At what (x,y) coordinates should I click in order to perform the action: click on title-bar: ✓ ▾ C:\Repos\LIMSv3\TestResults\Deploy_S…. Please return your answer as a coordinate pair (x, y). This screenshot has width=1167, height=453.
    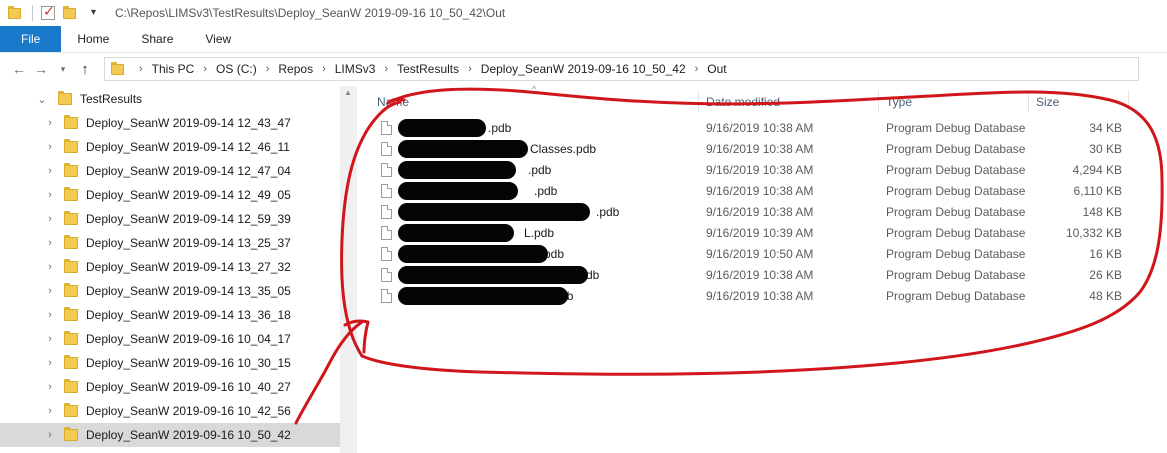
    Looking at the image, I should click on (583, 13).